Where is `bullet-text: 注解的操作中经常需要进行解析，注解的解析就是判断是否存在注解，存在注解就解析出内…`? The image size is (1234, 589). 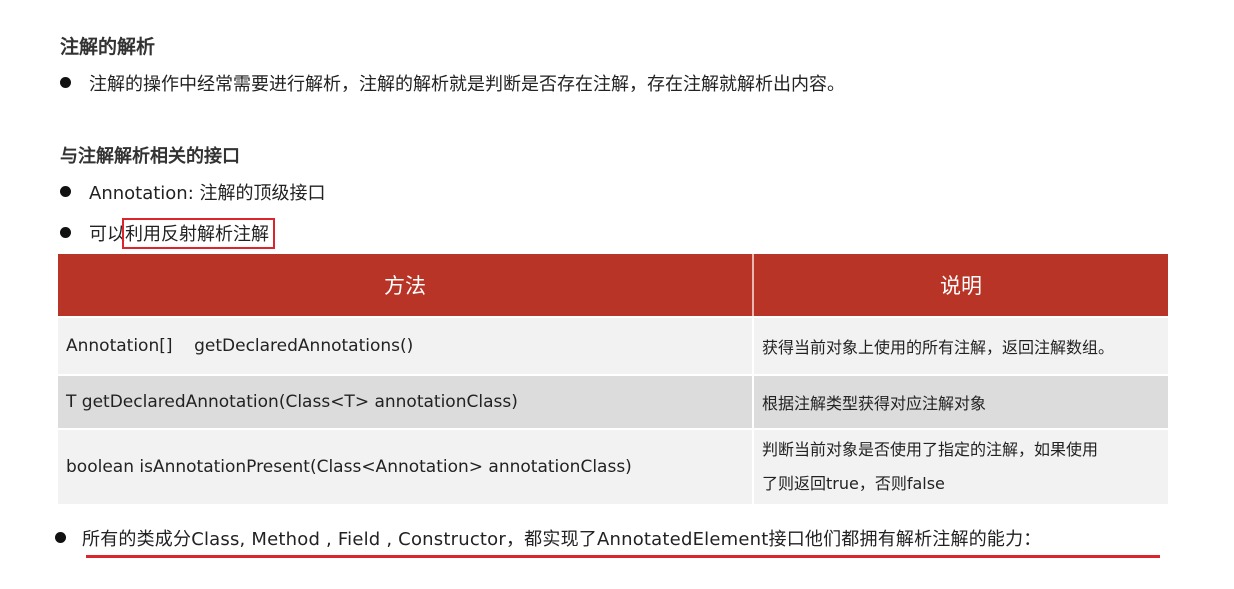
bullet-text: 注解的操作中经常需要进行解析，注解的解析就是判断是否存在注解，存在注解就解析出内… is located at coordinates (467, 84).